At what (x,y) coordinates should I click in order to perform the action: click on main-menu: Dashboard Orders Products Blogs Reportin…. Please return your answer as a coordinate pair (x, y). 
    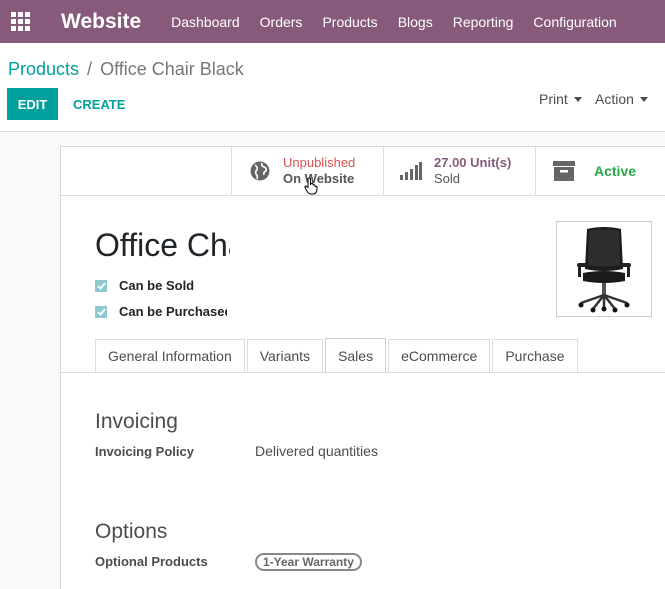
    Looking at the image, I should click on (395, 22).